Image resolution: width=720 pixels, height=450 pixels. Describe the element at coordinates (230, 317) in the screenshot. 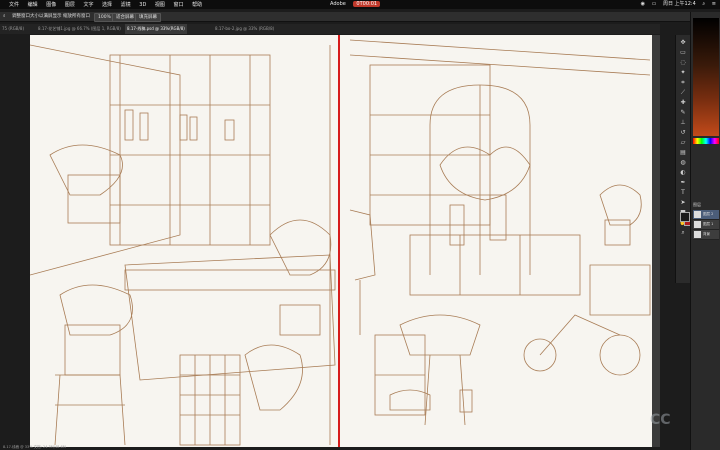

I see `left-counter` at that location.